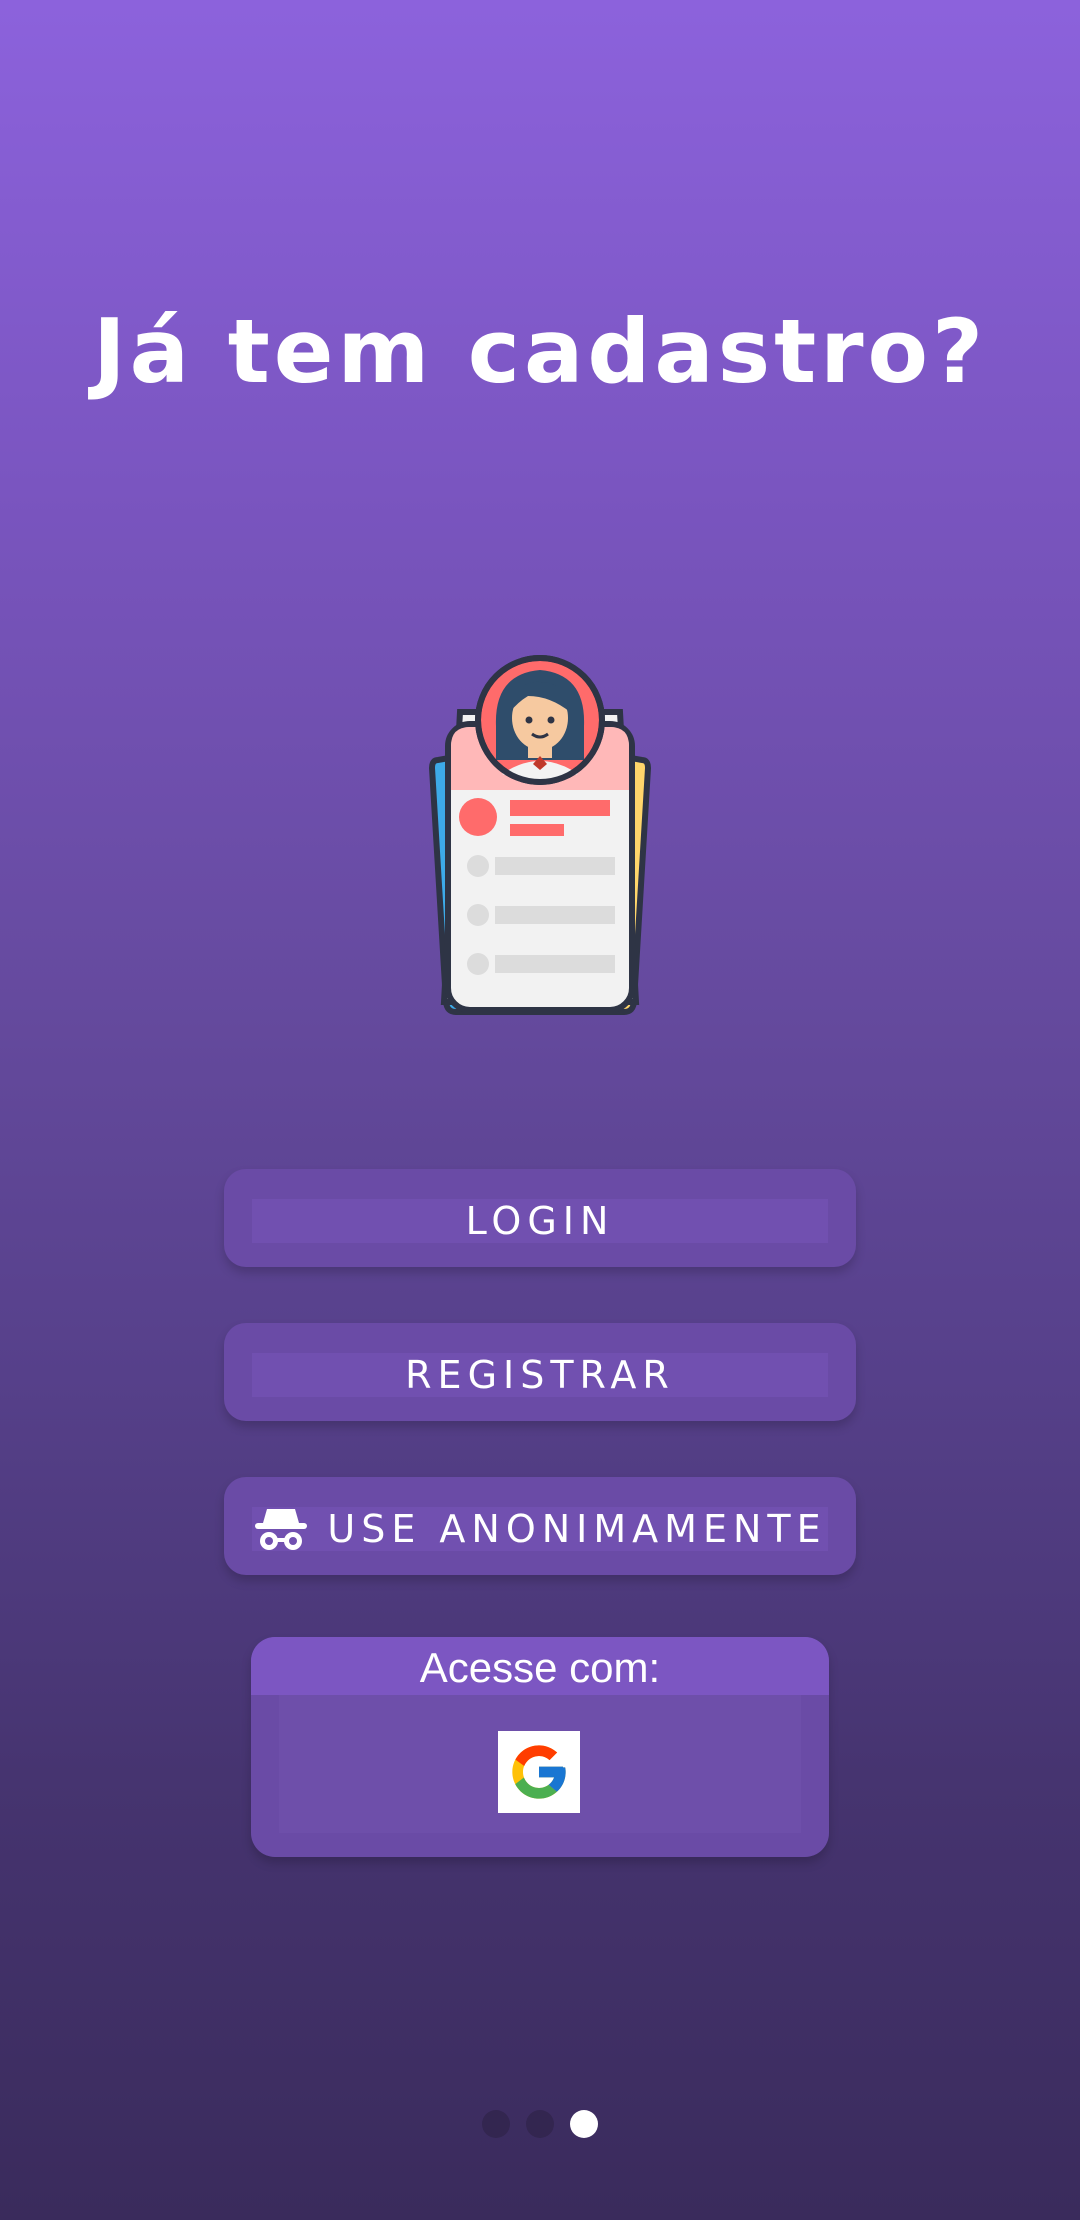 Image resolution: width=1080 pixels, height=2220 pixels. Describe the element at coordinates (540, 351) in the screenshot. I see `page-title: Já tem cadastro?` at that location.